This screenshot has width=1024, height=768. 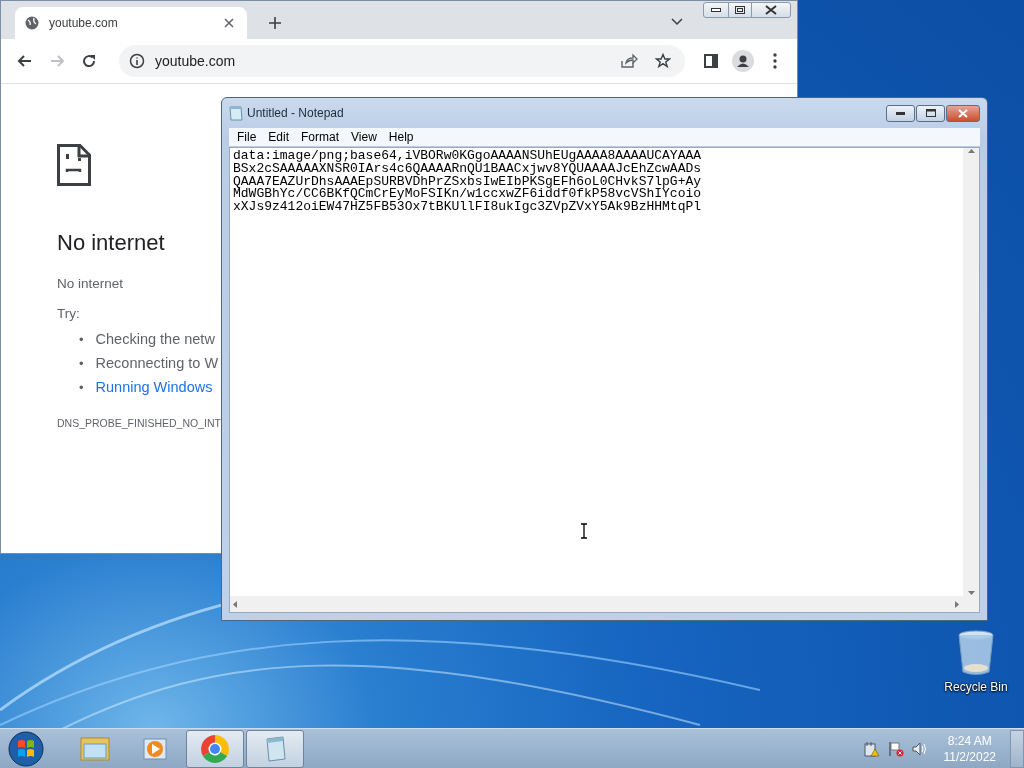 What do you see at coordinates (157, 363) in the screenshot?
I see `suggestion-text: Reconnecting to W` at bounding box center [157, 363].